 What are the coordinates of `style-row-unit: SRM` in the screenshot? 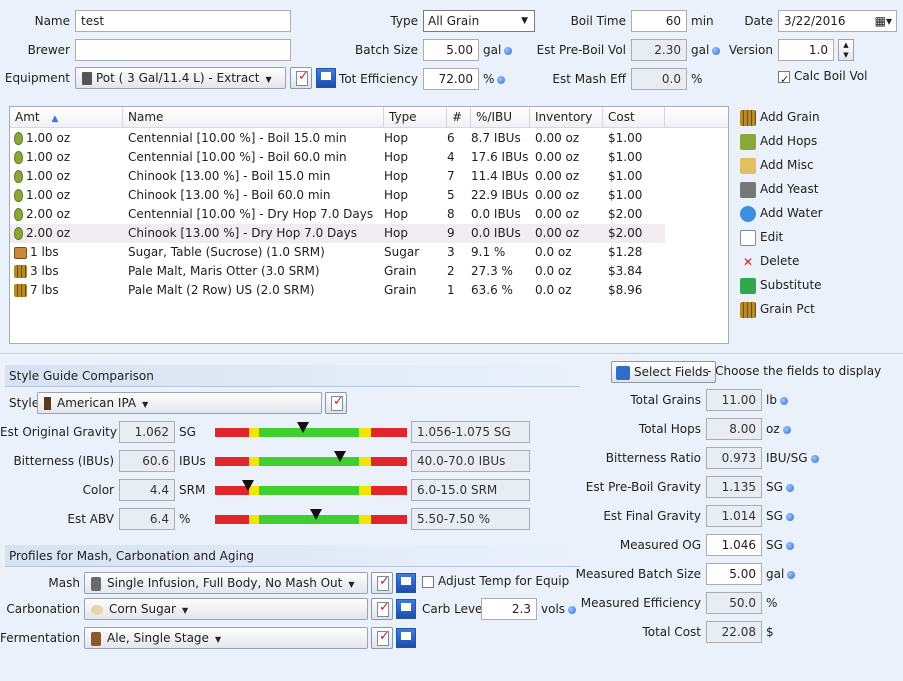 It's located at (192, 490).